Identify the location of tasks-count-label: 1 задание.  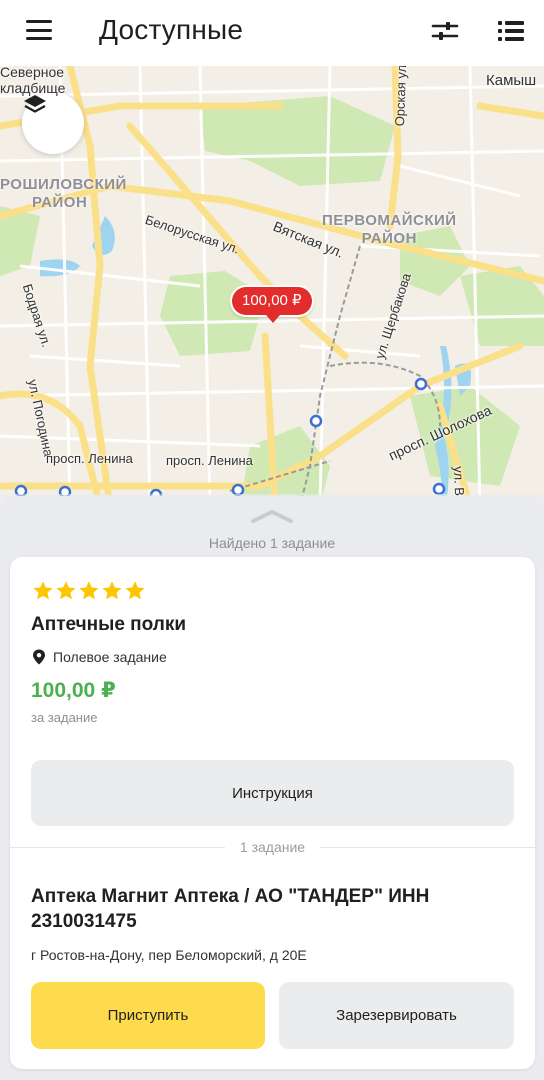
(272, 847).